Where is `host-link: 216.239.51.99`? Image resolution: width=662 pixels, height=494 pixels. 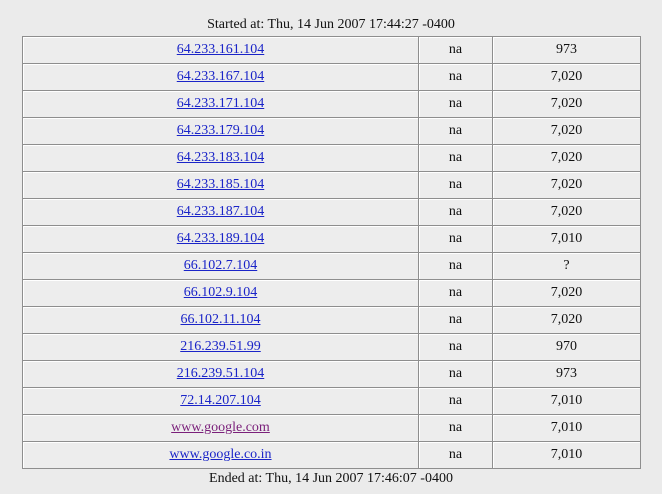
host-link: 216.239.51.99 is located at coordinates (220, 346).